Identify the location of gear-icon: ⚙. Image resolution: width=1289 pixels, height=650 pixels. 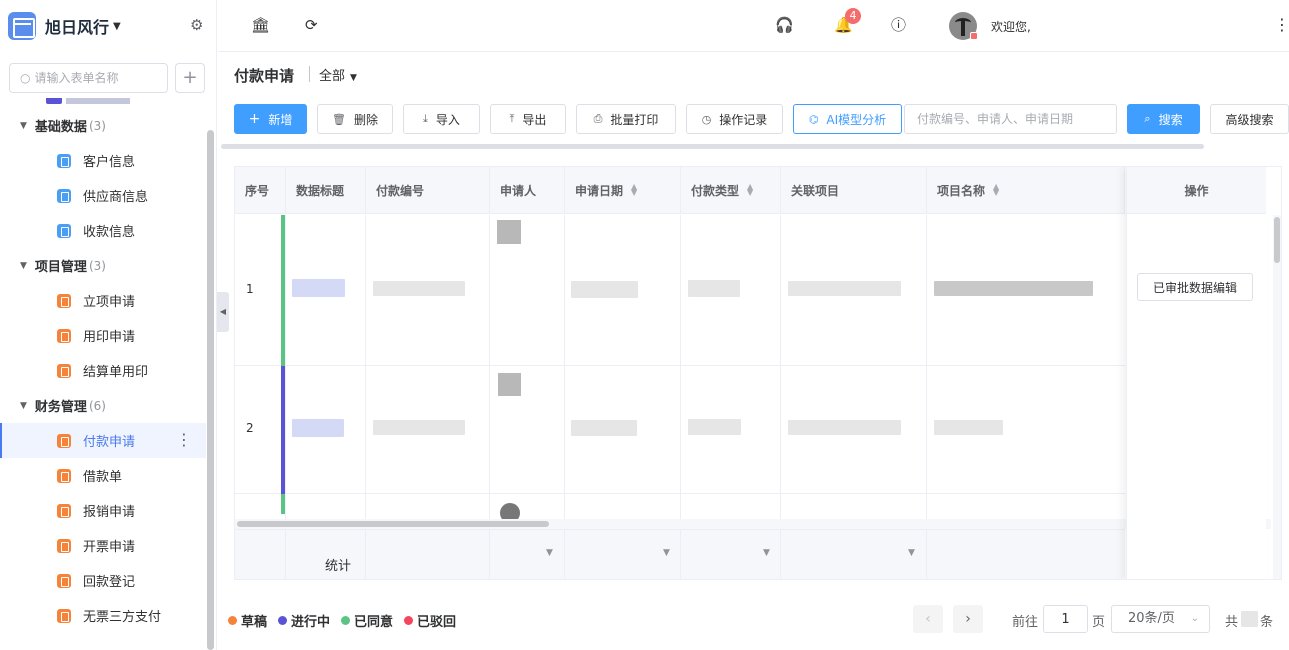
(196, 25).